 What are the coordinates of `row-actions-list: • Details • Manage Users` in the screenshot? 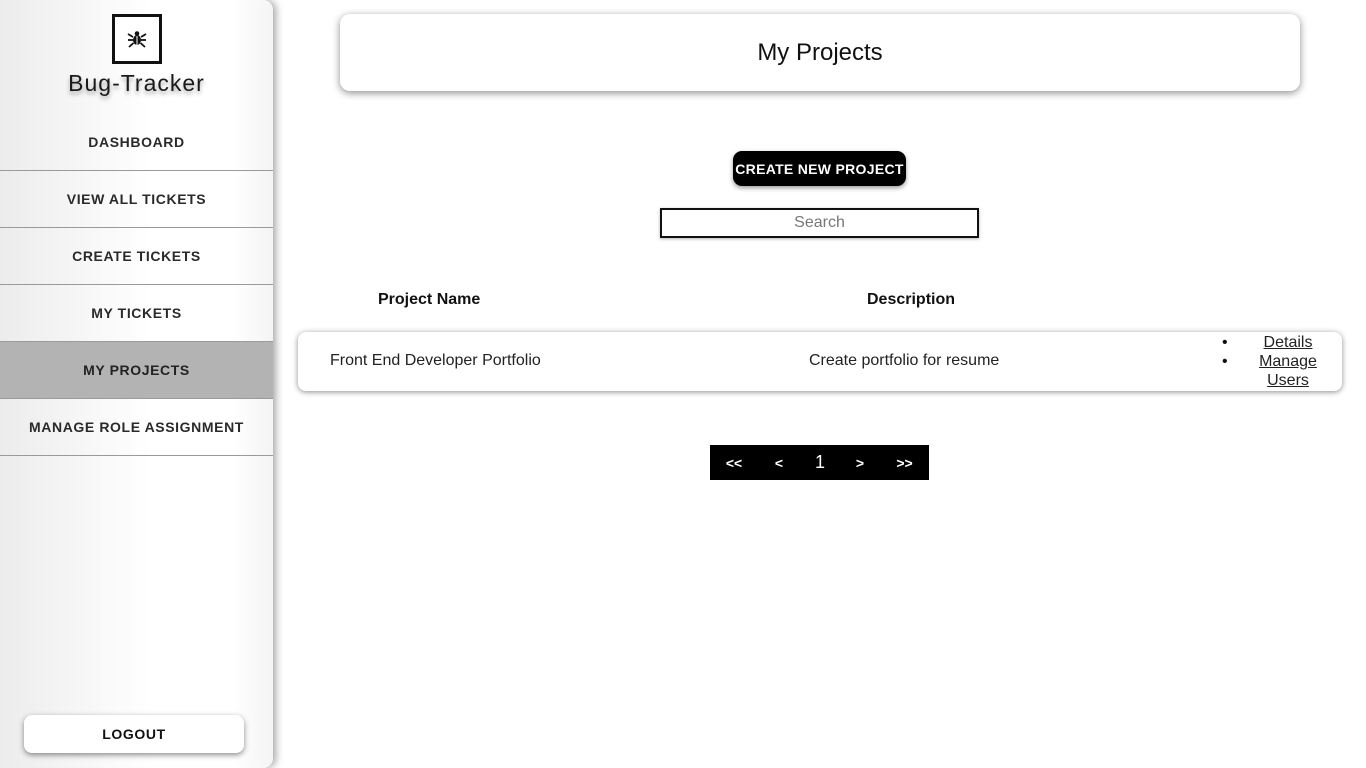 It's located at (1271, 361).